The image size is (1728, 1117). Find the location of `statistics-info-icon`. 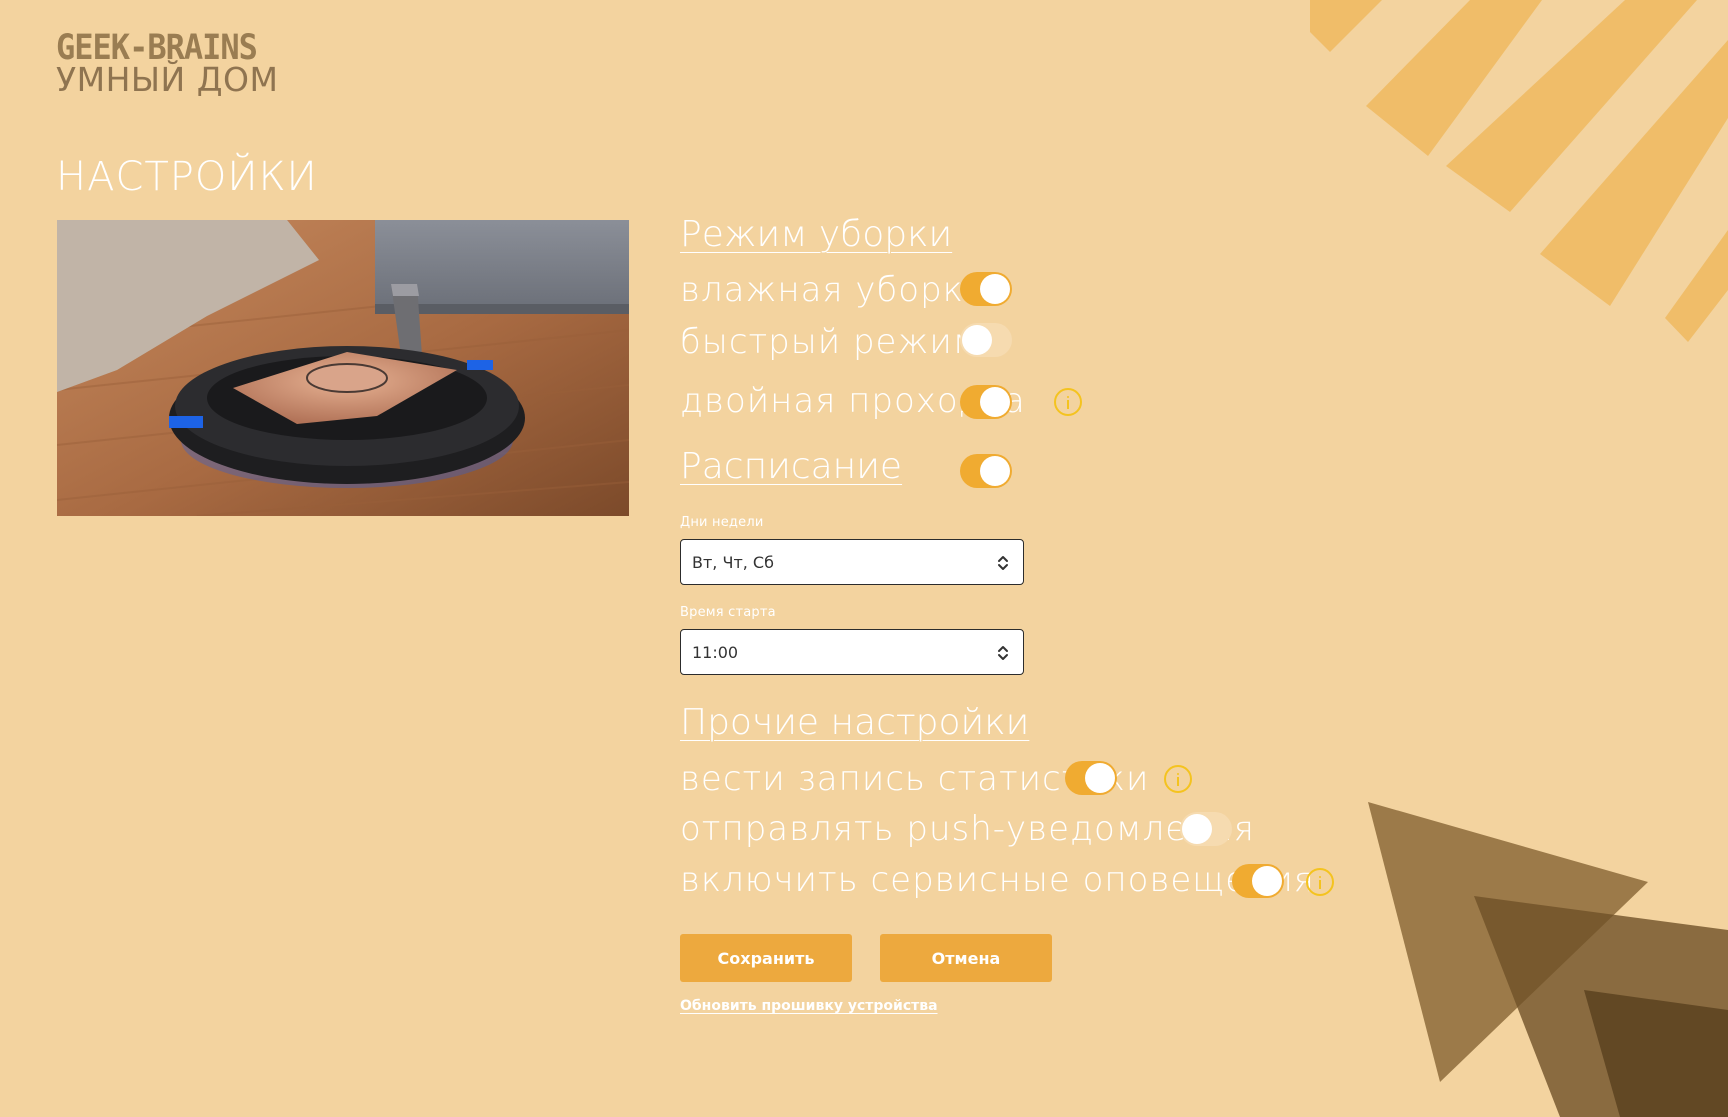

statistics-info-icon is located at coordinates (1178, 779).